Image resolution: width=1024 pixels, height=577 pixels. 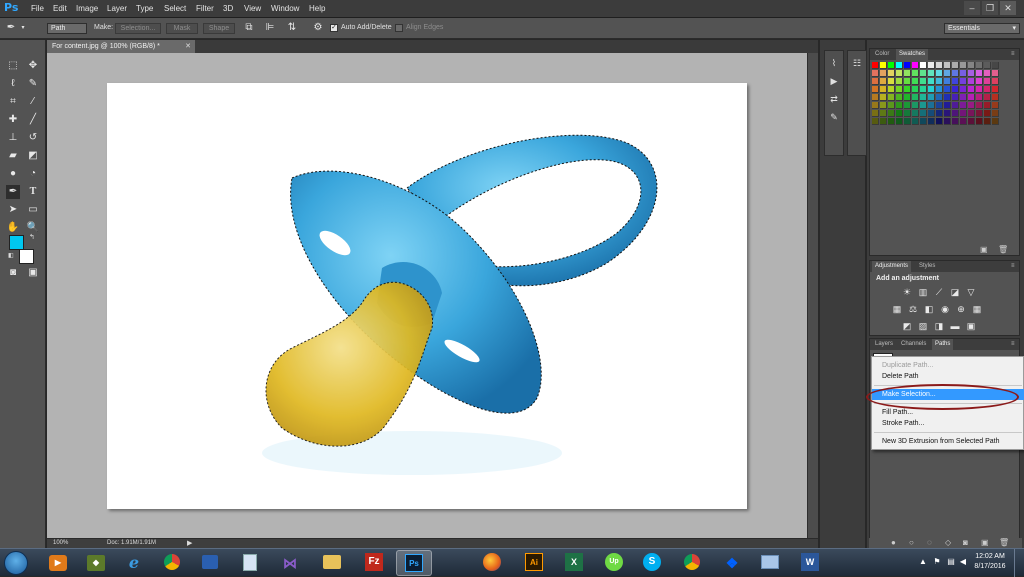 What do you see at coordinates (33, 174) in the screenshot?
I see `dodge-icon: ◔` at bounding box center [33, 174].